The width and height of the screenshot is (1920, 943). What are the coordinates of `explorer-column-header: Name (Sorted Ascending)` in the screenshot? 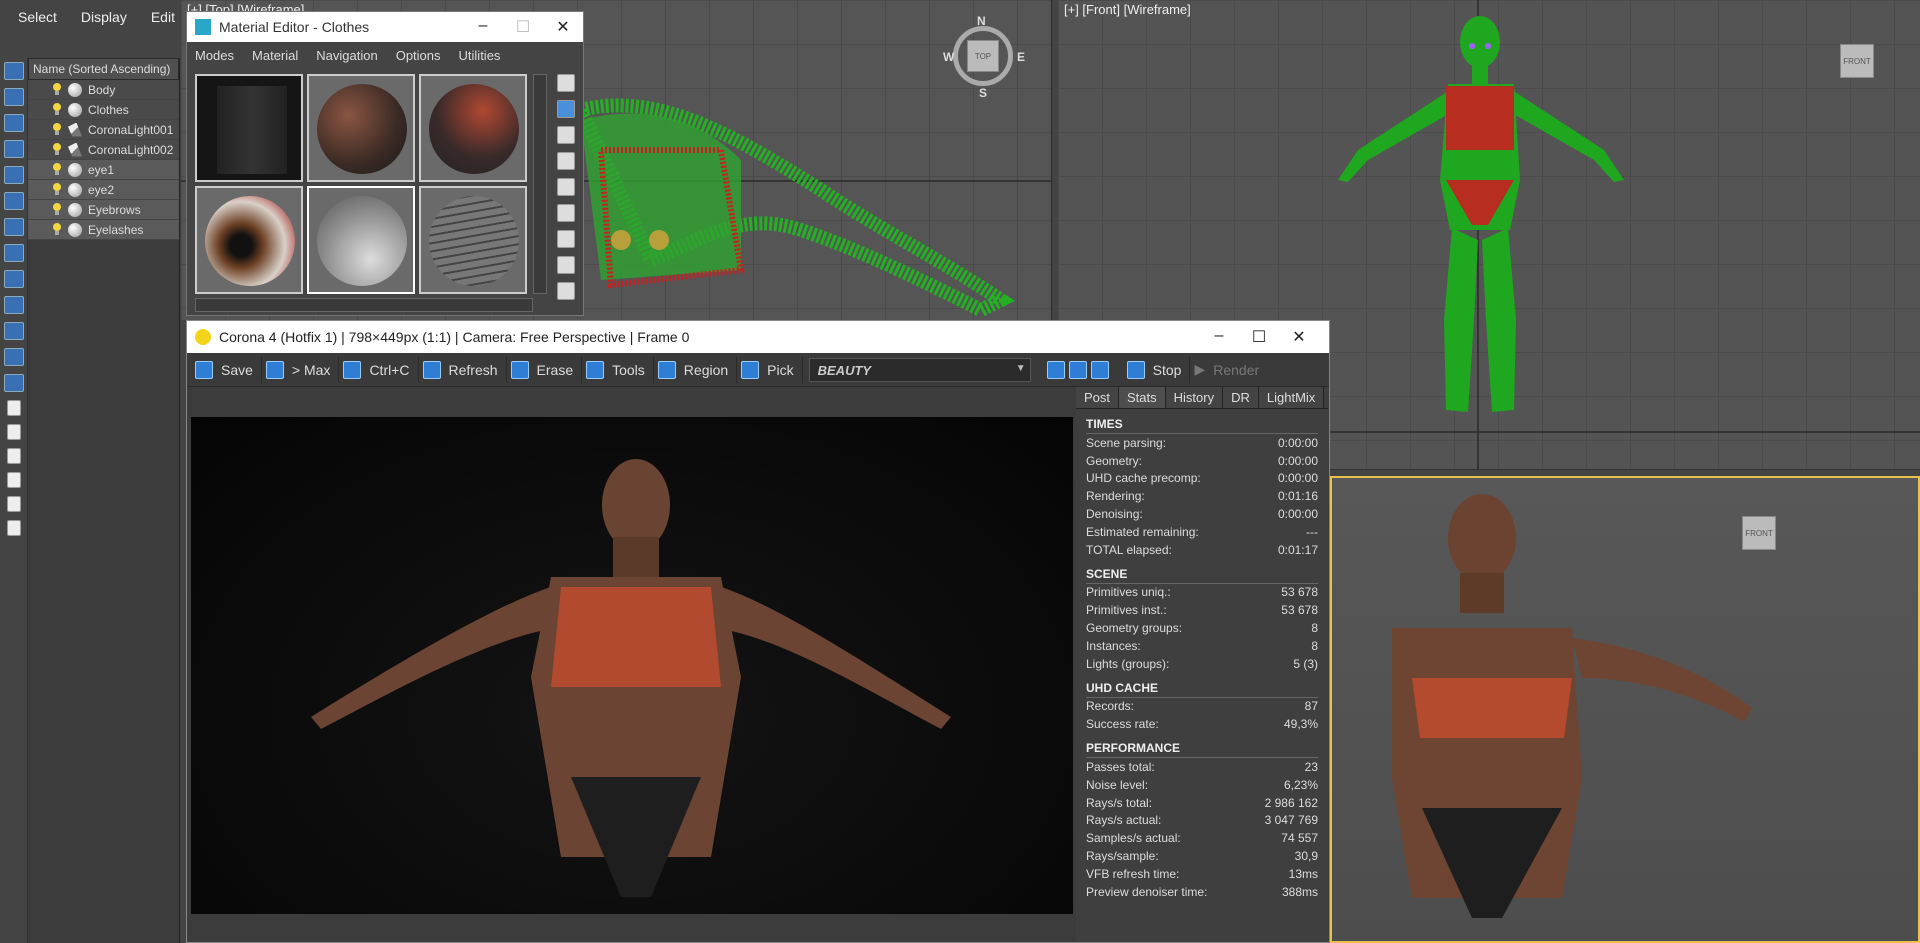 It's located at (103, 69).